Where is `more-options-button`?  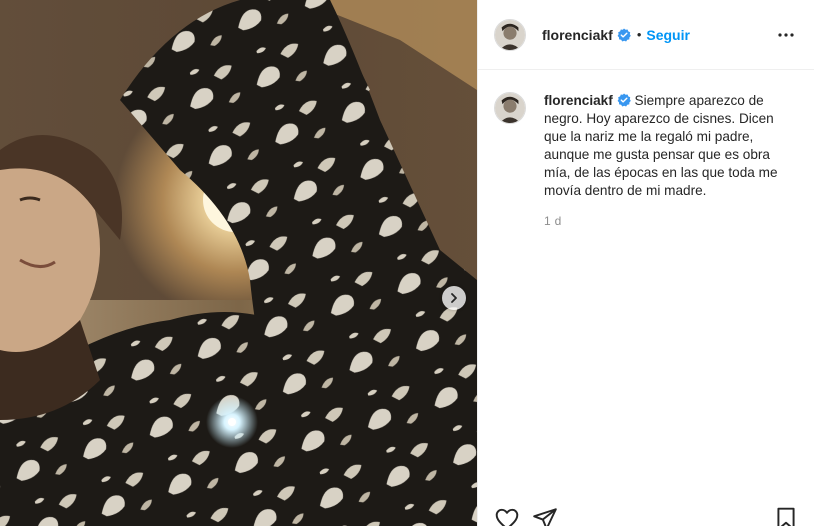 more-options-button is located at coordinates (786, 35).